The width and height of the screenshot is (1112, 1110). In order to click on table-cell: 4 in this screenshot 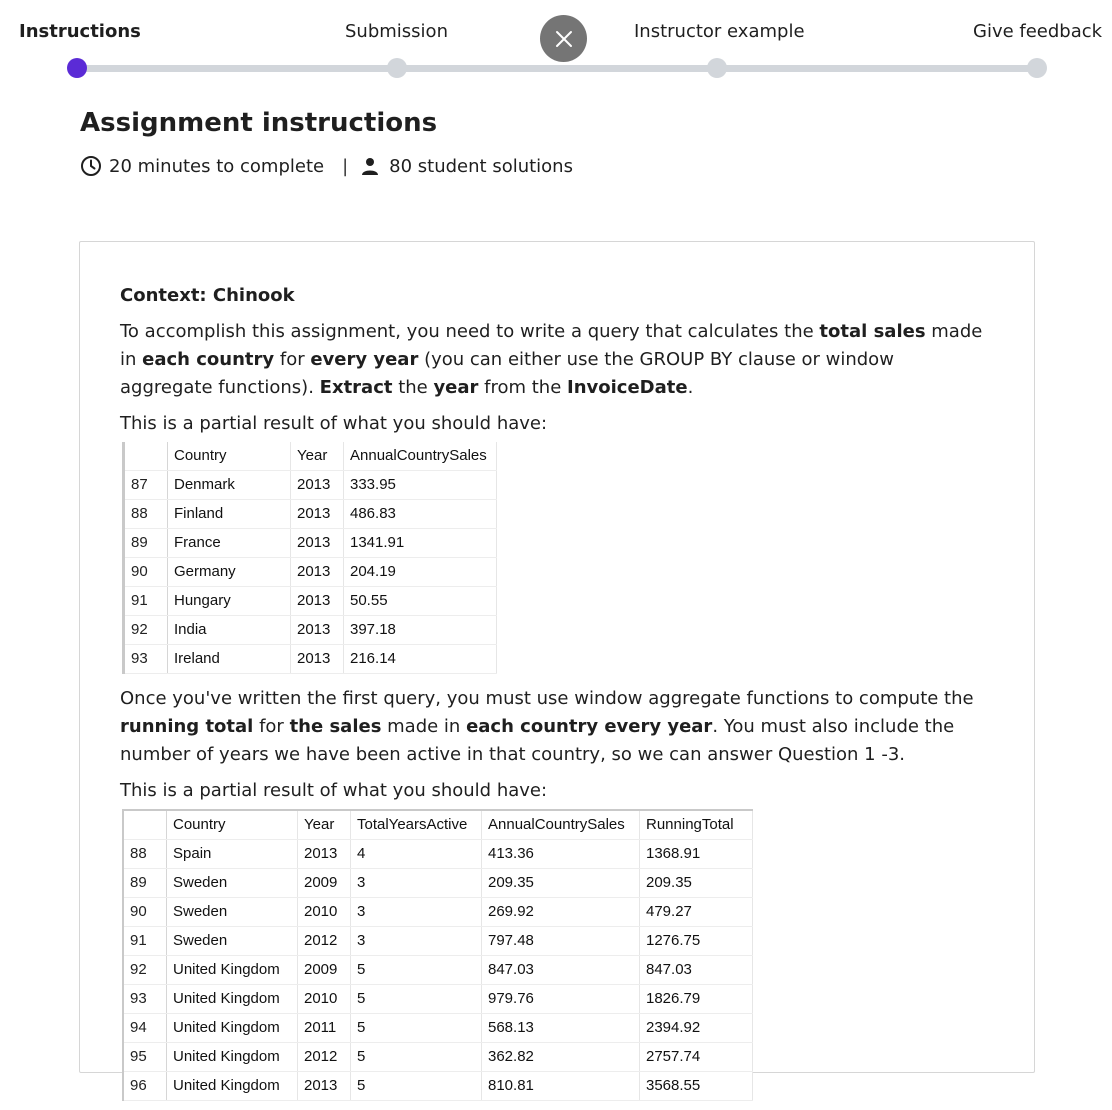, I will do `click(416, 854)`.